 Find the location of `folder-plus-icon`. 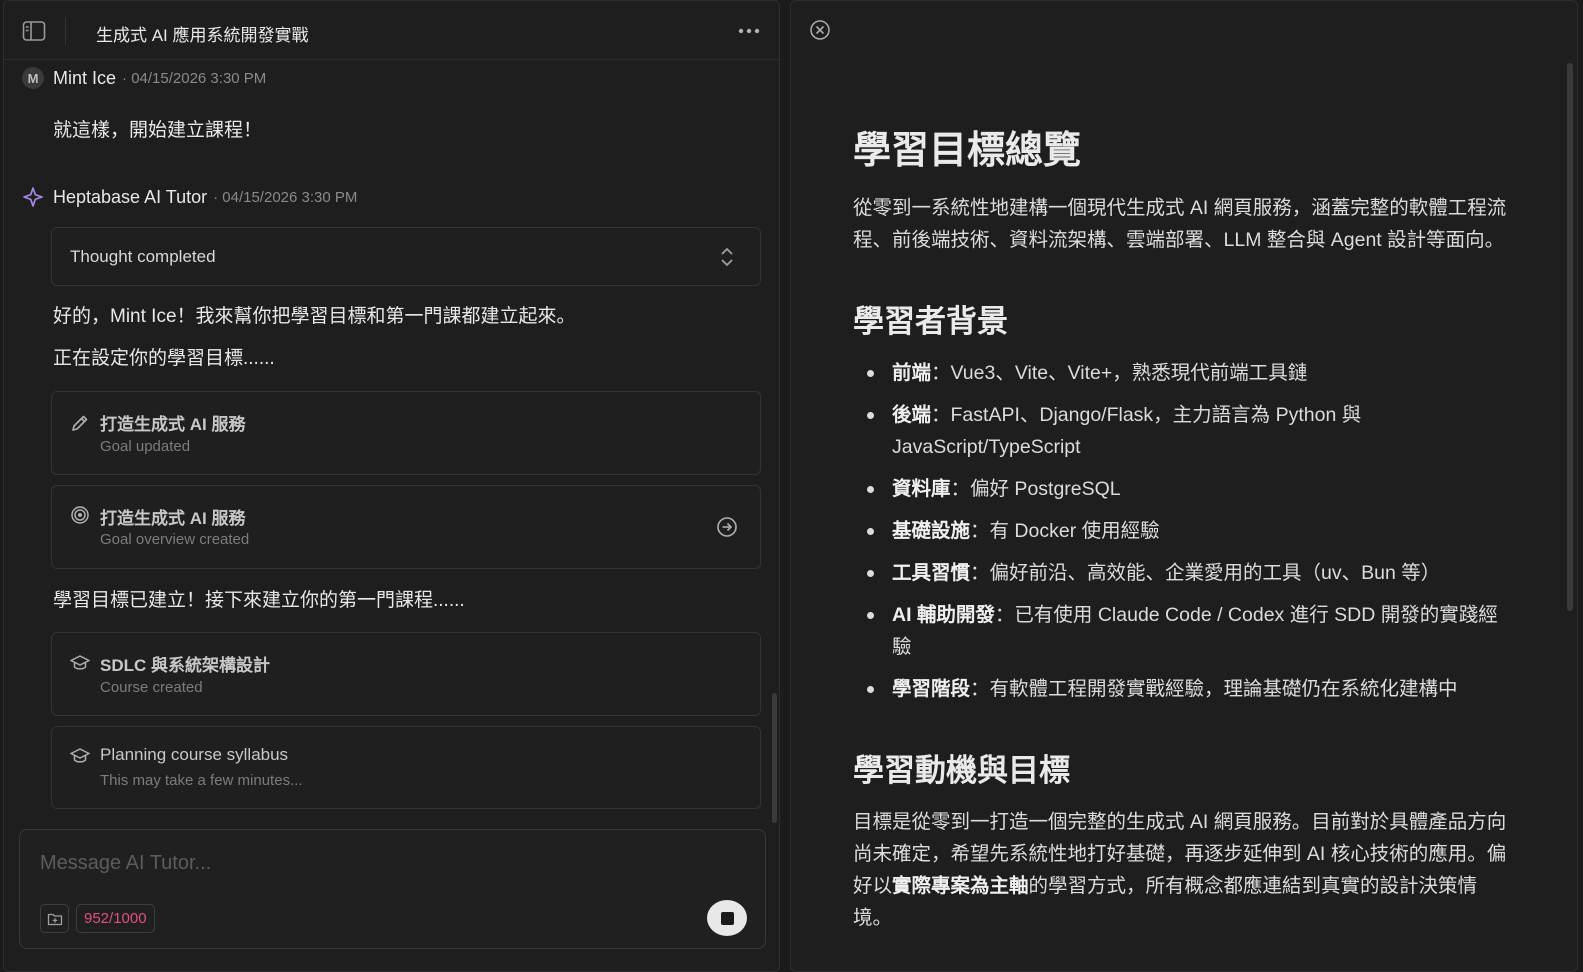

folder-plus-icon is located at coordinates (54, 919).